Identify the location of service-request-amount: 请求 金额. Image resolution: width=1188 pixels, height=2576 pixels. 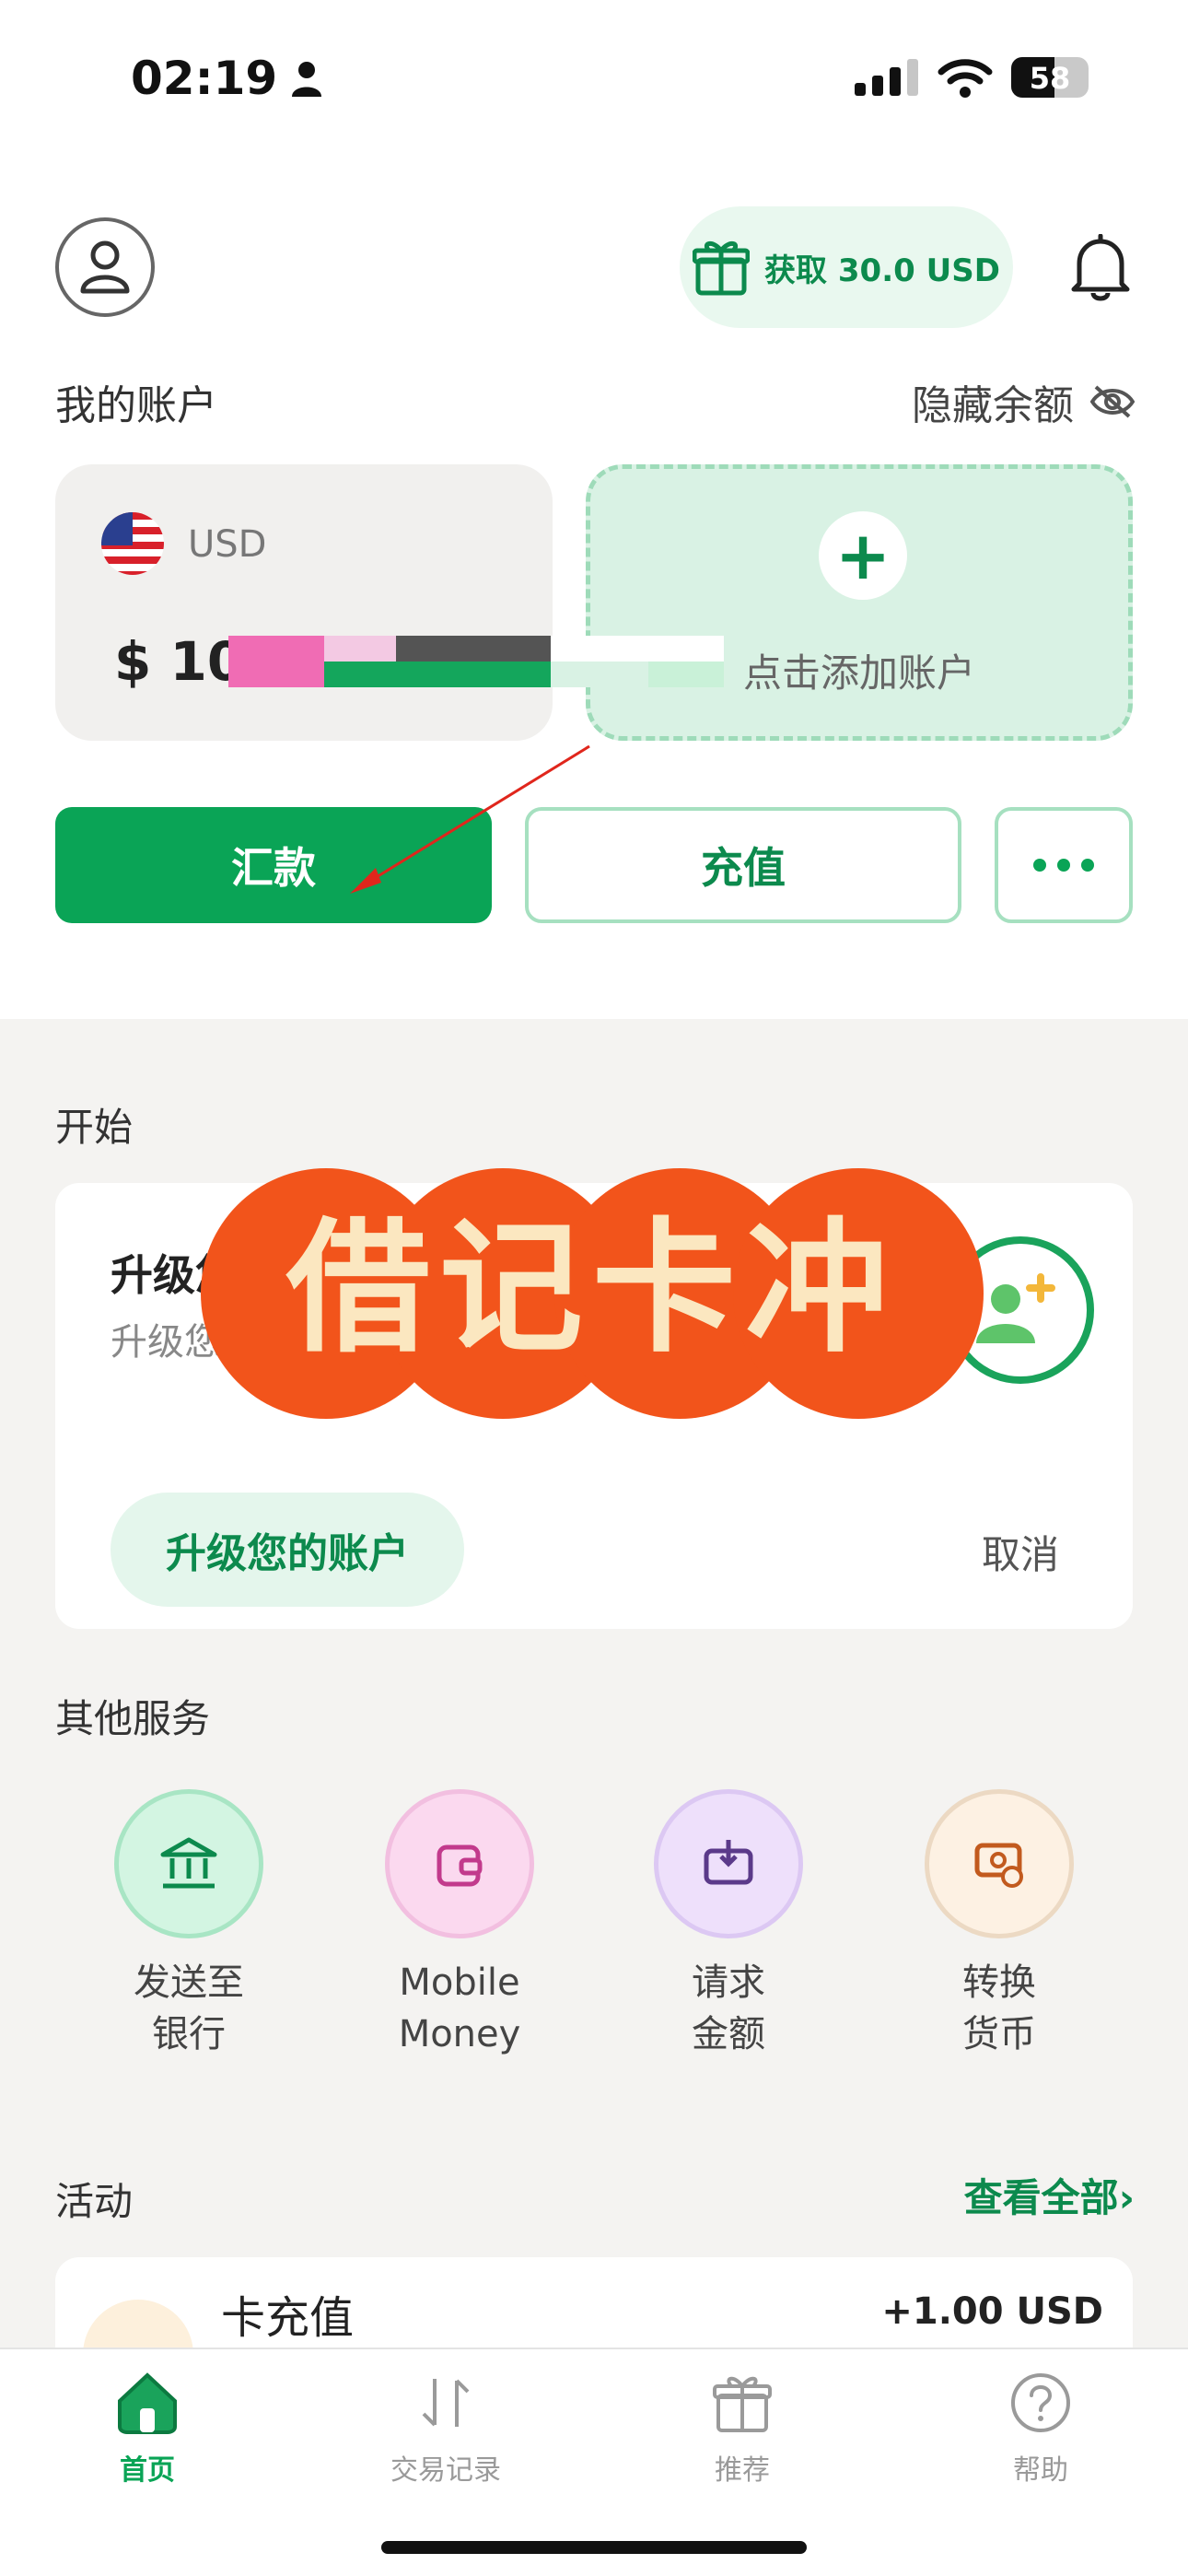
(728, 1924).